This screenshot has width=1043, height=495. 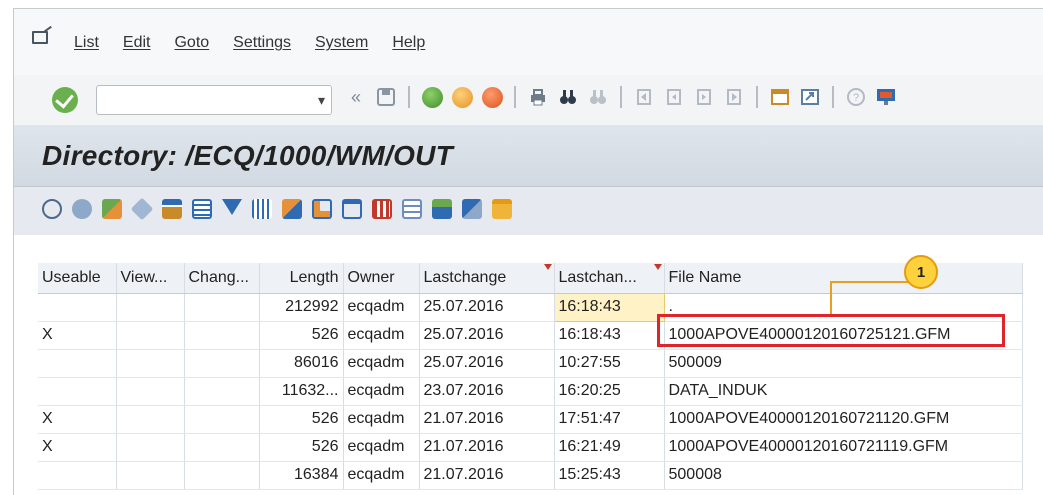 I want to click on column-header-owner: Owner, so click(x=381, y=278).